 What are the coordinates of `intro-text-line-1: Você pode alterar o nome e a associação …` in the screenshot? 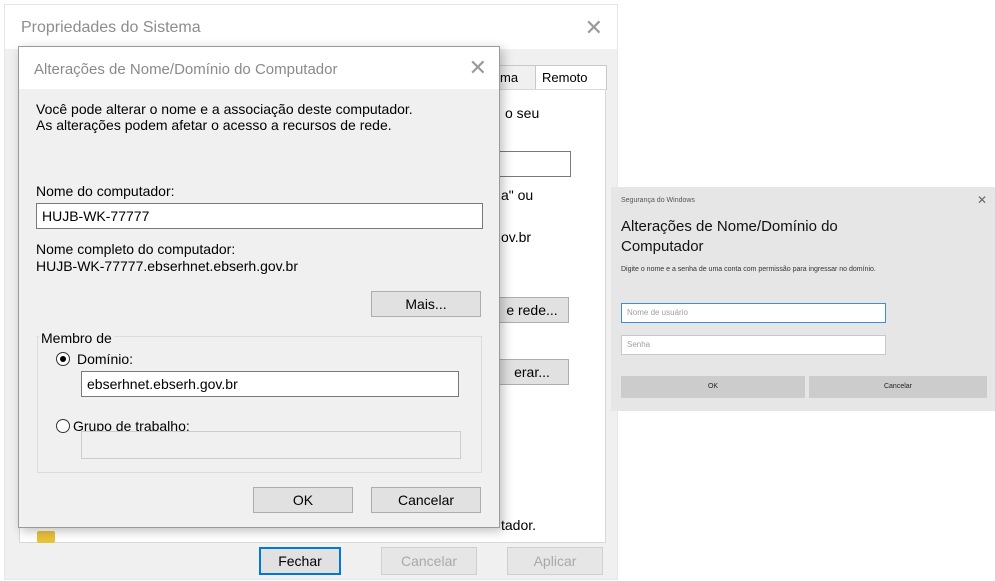 It's located at (224, 109).